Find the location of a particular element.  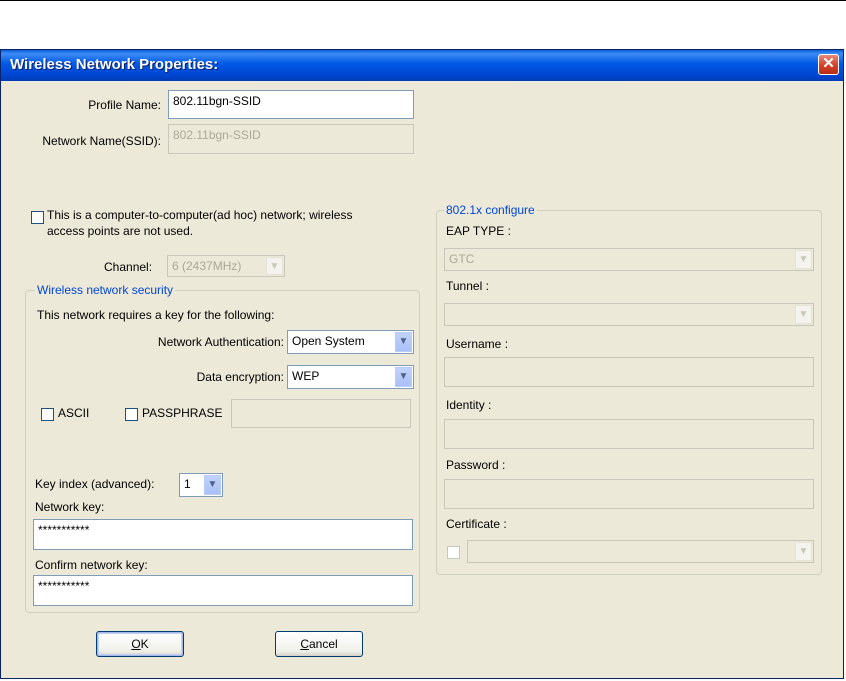

close-icon: ✕ is located at coordinates (828, 63).